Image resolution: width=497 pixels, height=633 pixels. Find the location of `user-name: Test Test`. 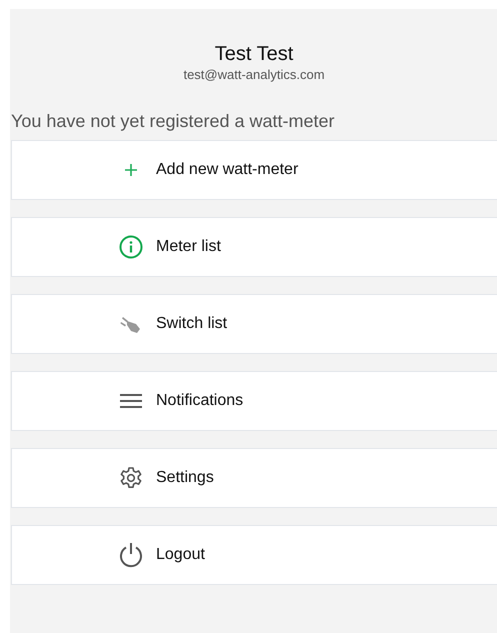

user-name: Test Test is located at coordinates (254, 54).